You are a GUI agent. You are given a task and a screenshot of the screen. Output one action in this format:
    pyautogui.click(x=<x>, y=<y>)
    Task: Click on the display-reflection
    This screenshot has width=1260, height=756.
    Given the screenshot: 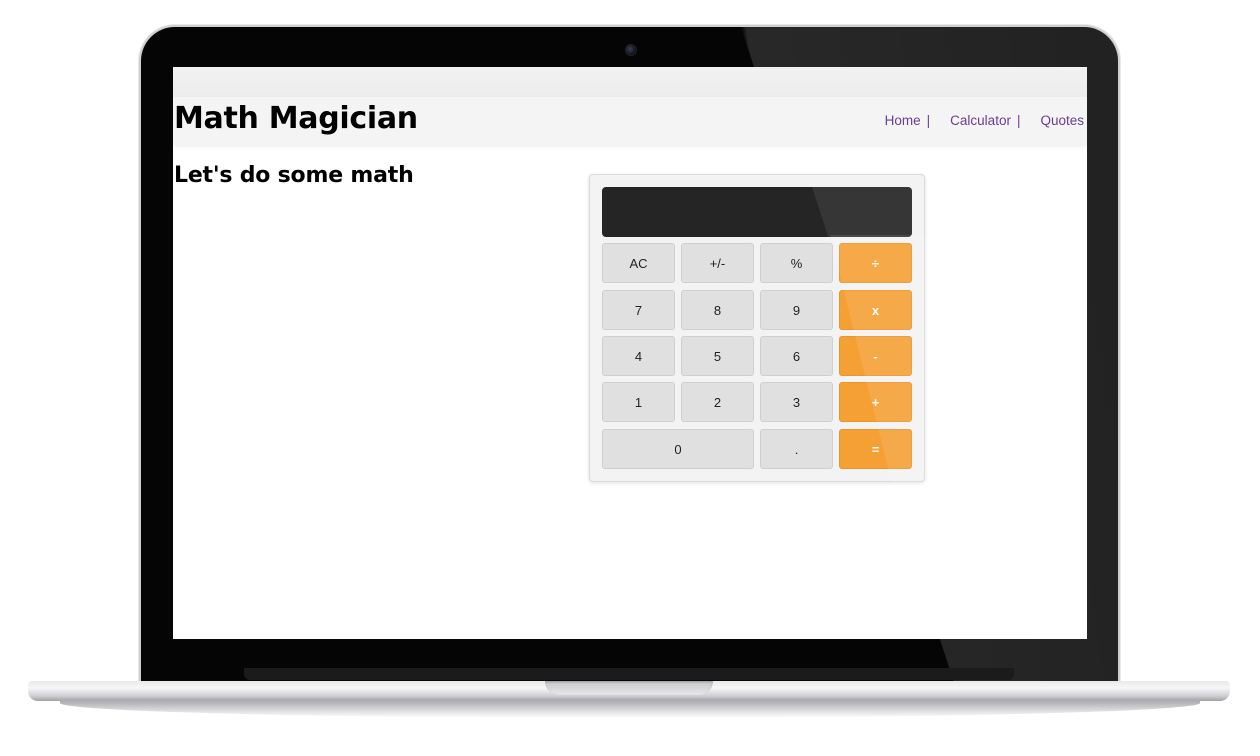 What is the action you would take?
    pyautogui.click(x=862, y=212)
    